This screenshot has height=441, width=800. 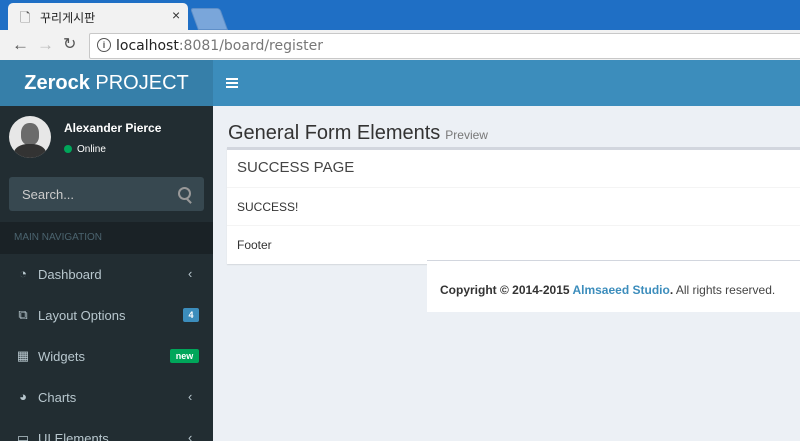 I want to click on reload-icon: ↻, so click(x=69, y=45).